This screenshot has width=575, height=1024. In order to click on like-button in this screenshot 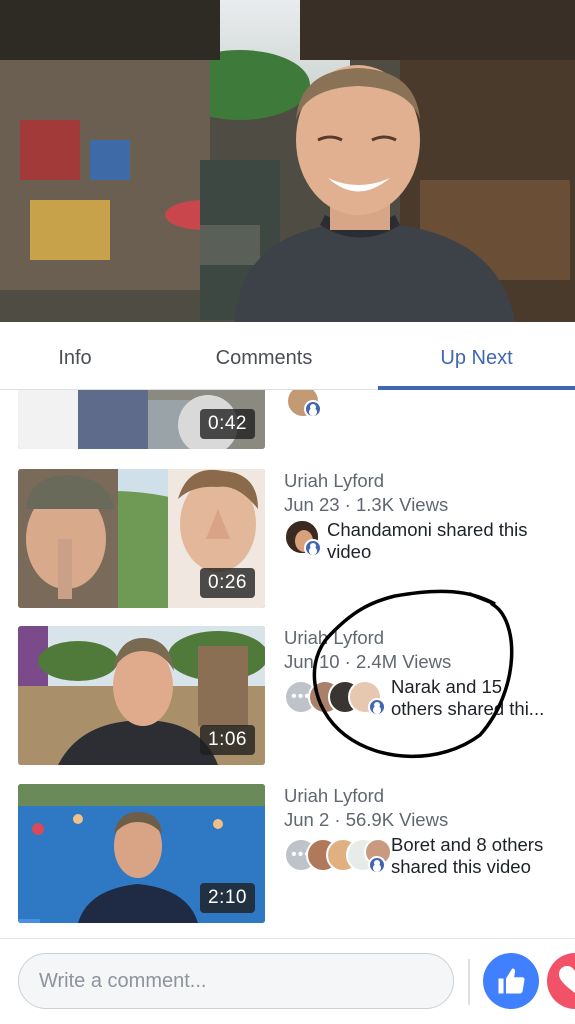, I will do `click(511, 981)`.